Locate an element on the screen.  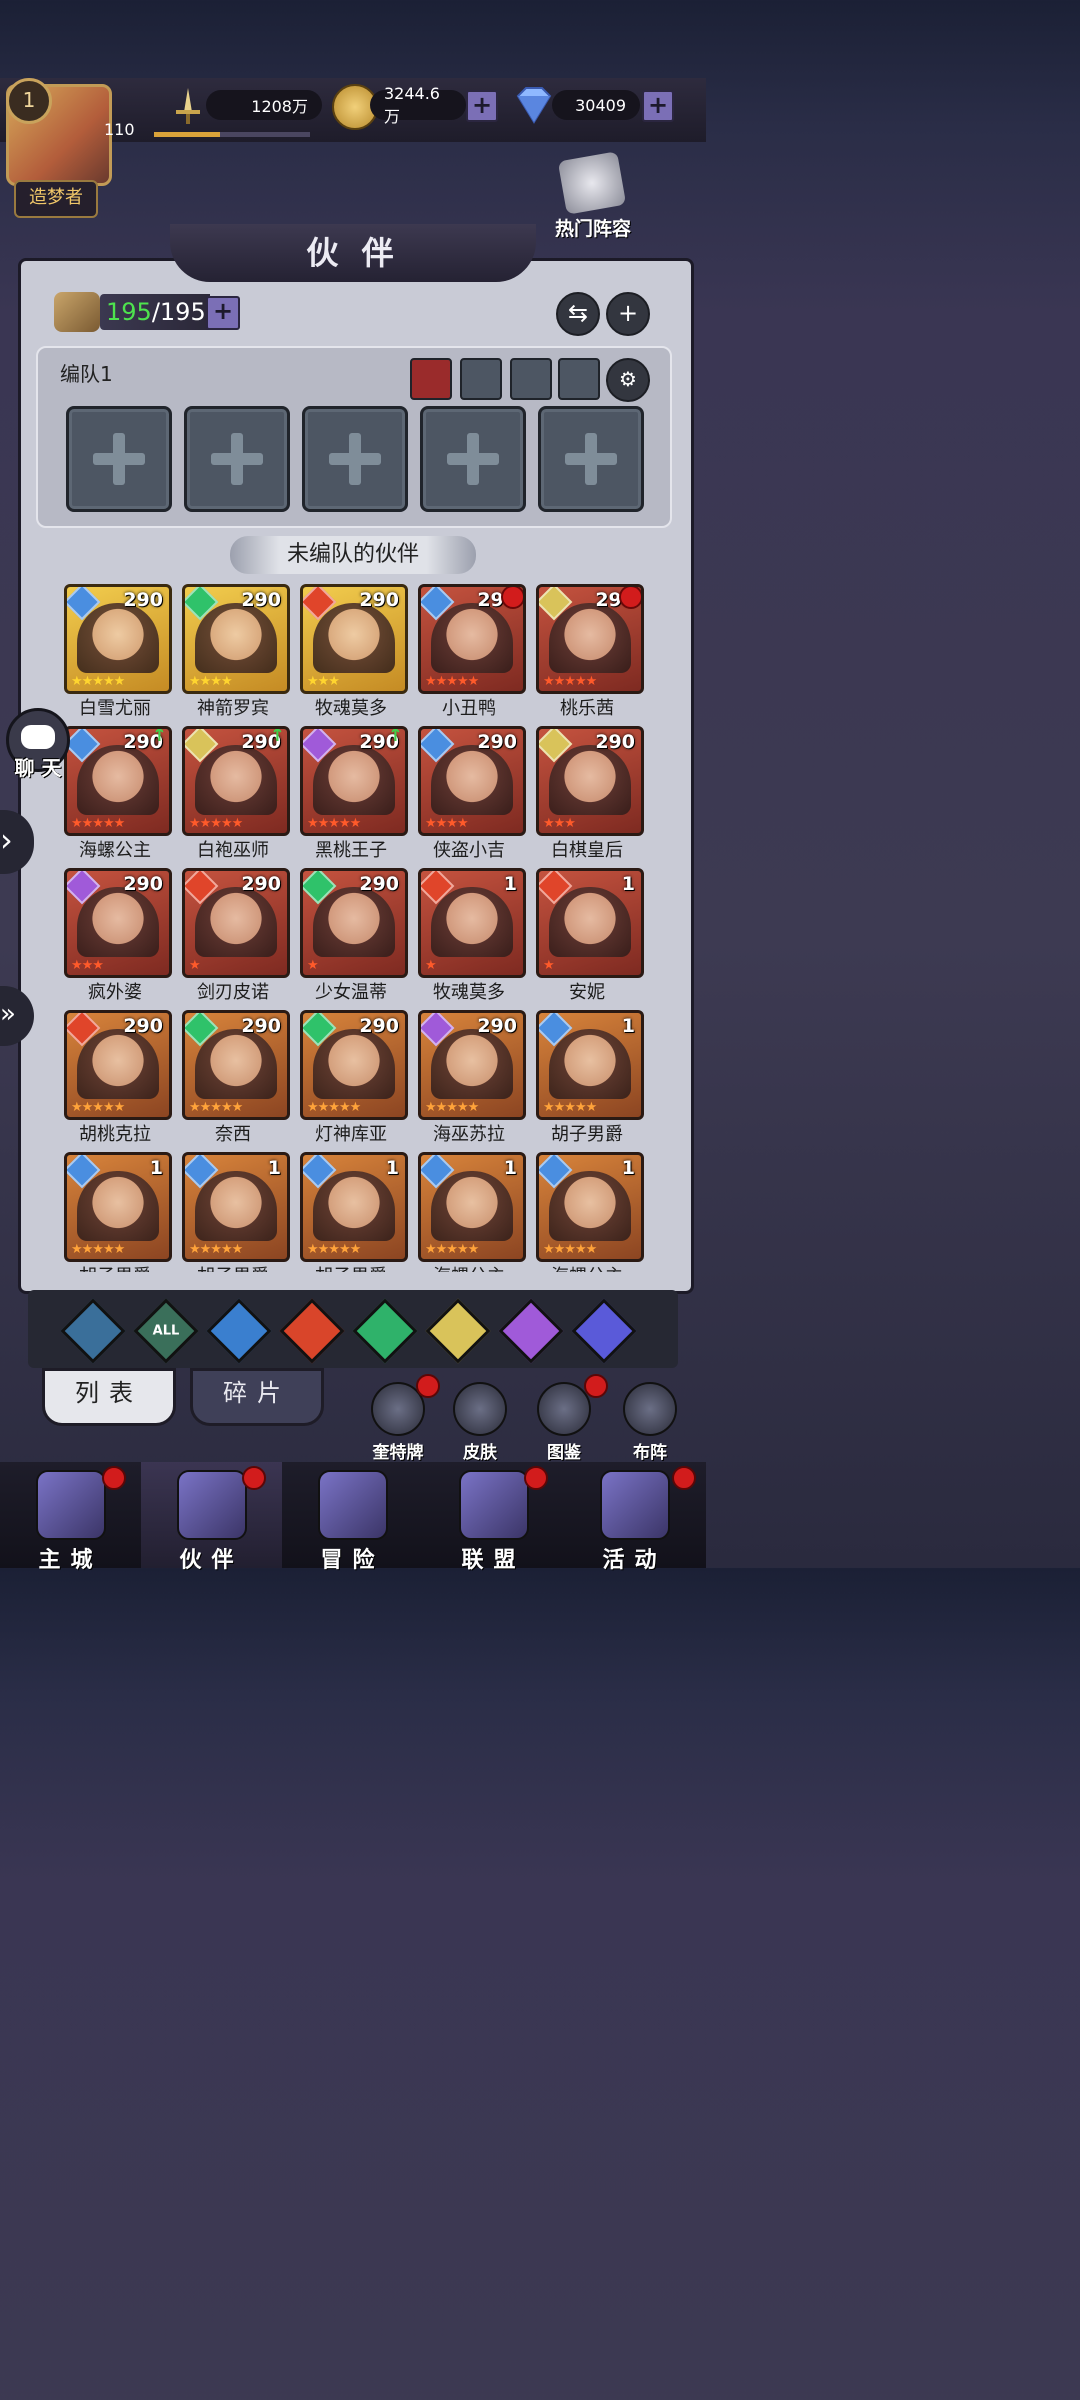
swap-icon: ⇆ is located at coordinates (578, 314).